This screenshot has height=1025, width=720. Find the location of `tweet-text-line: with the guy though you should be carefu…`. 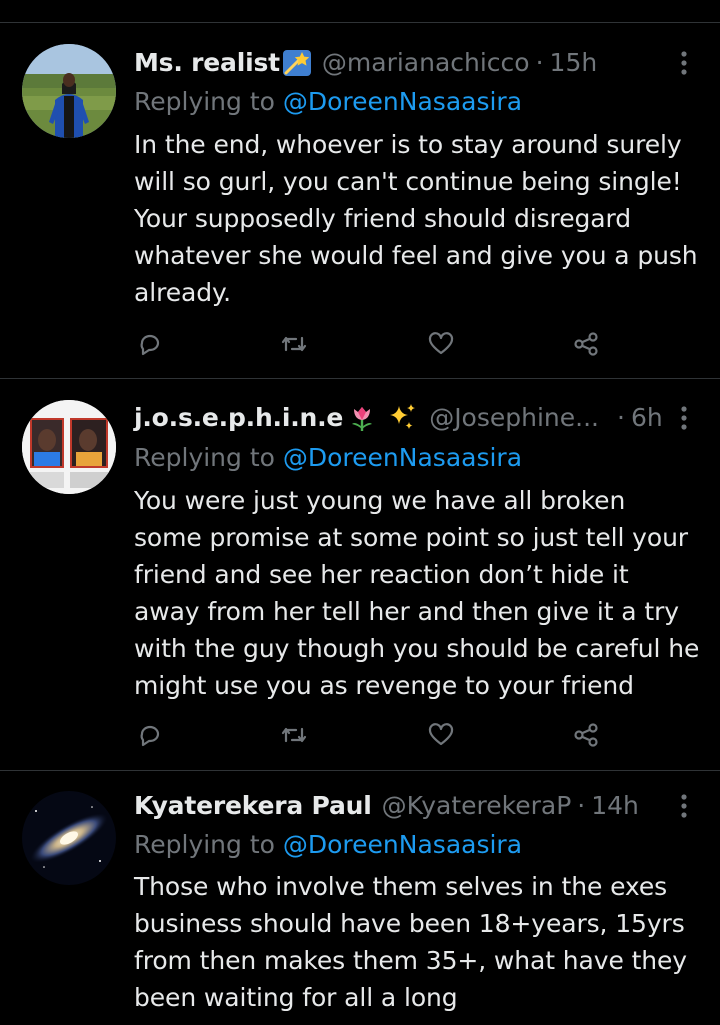

tweet-text-line: with the guy though you should be carefu… is located at coordinates (417, 648).